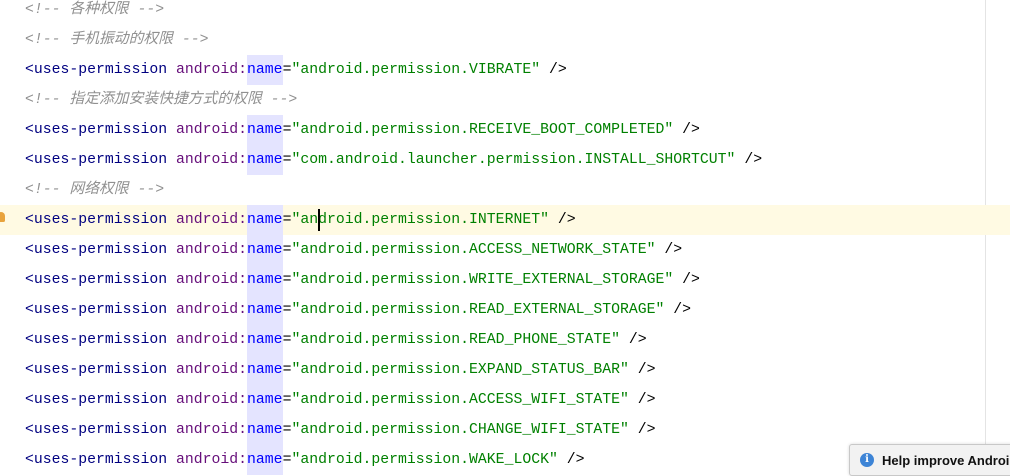 The height and width of the screenshot is (476, 1010). I want to click on comment-text: <!-- 手机振动的权限 -->, so click(117, 40).